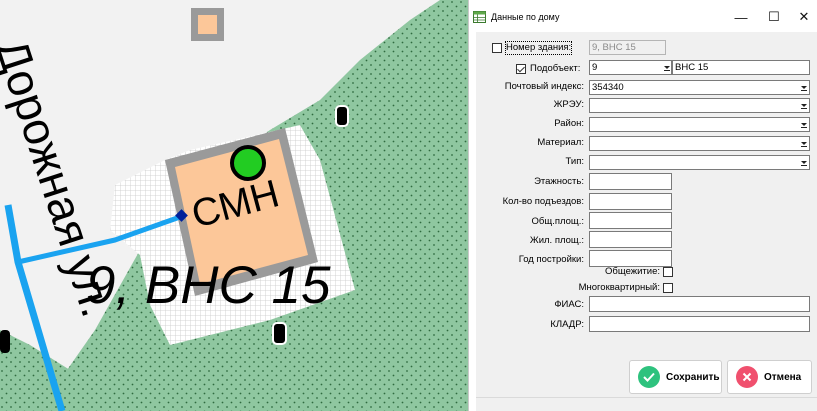 This screenshot has height=411, width=817. What do you see at coordinates (479, 17) in the screenshot?
I see `table-icon` at bounding box center [479, 17].